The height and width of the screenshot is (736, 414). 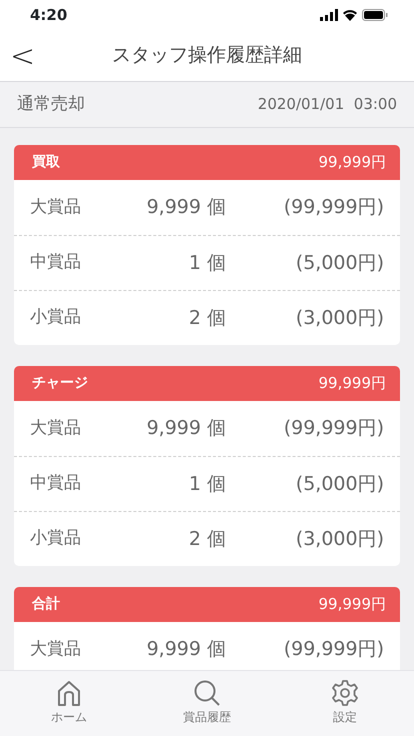 I want to click on wifi-icon, so click(x=350, y=15).